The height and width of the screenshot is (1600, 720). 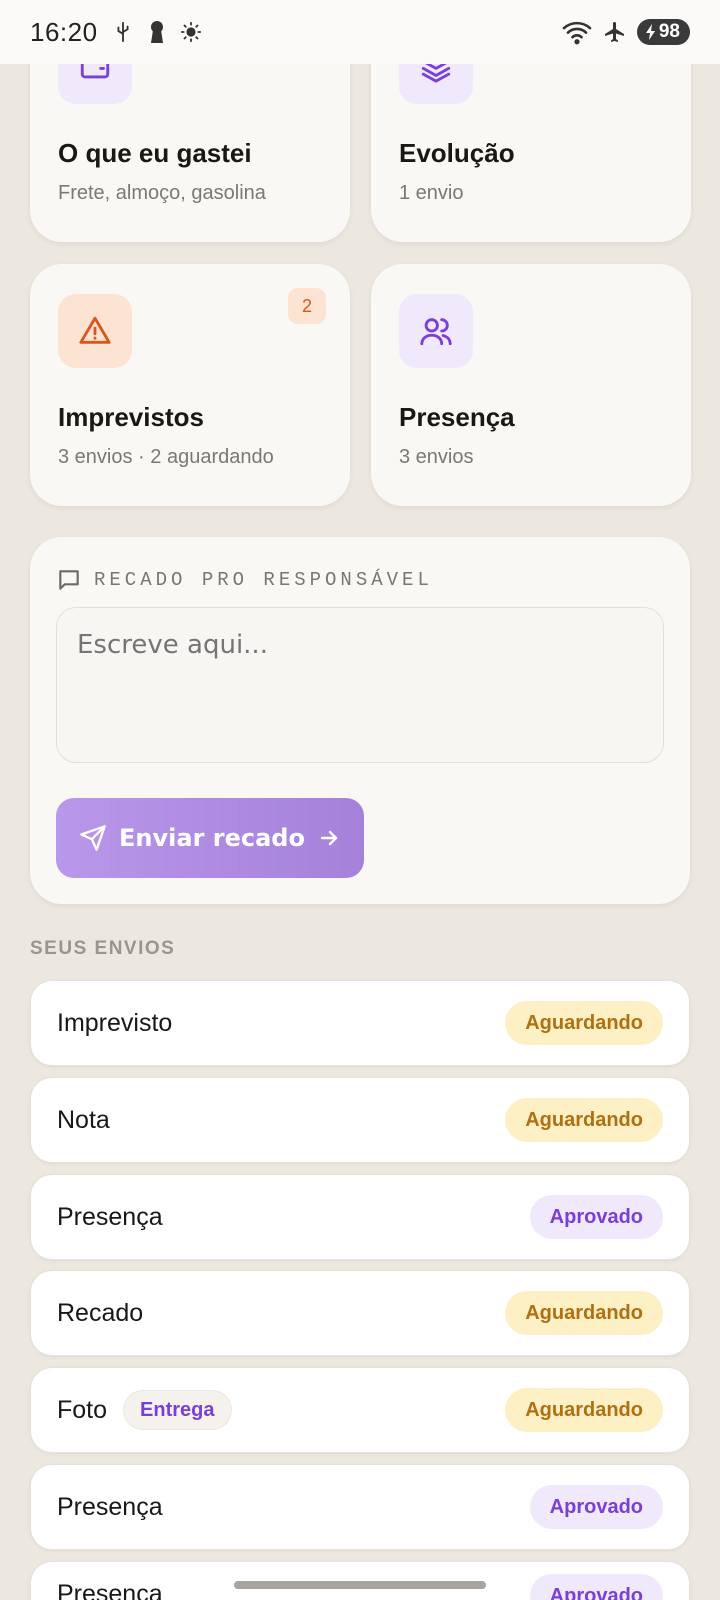 I want to click on send-message-button: Enviar recado, so click(x=210, y=838).